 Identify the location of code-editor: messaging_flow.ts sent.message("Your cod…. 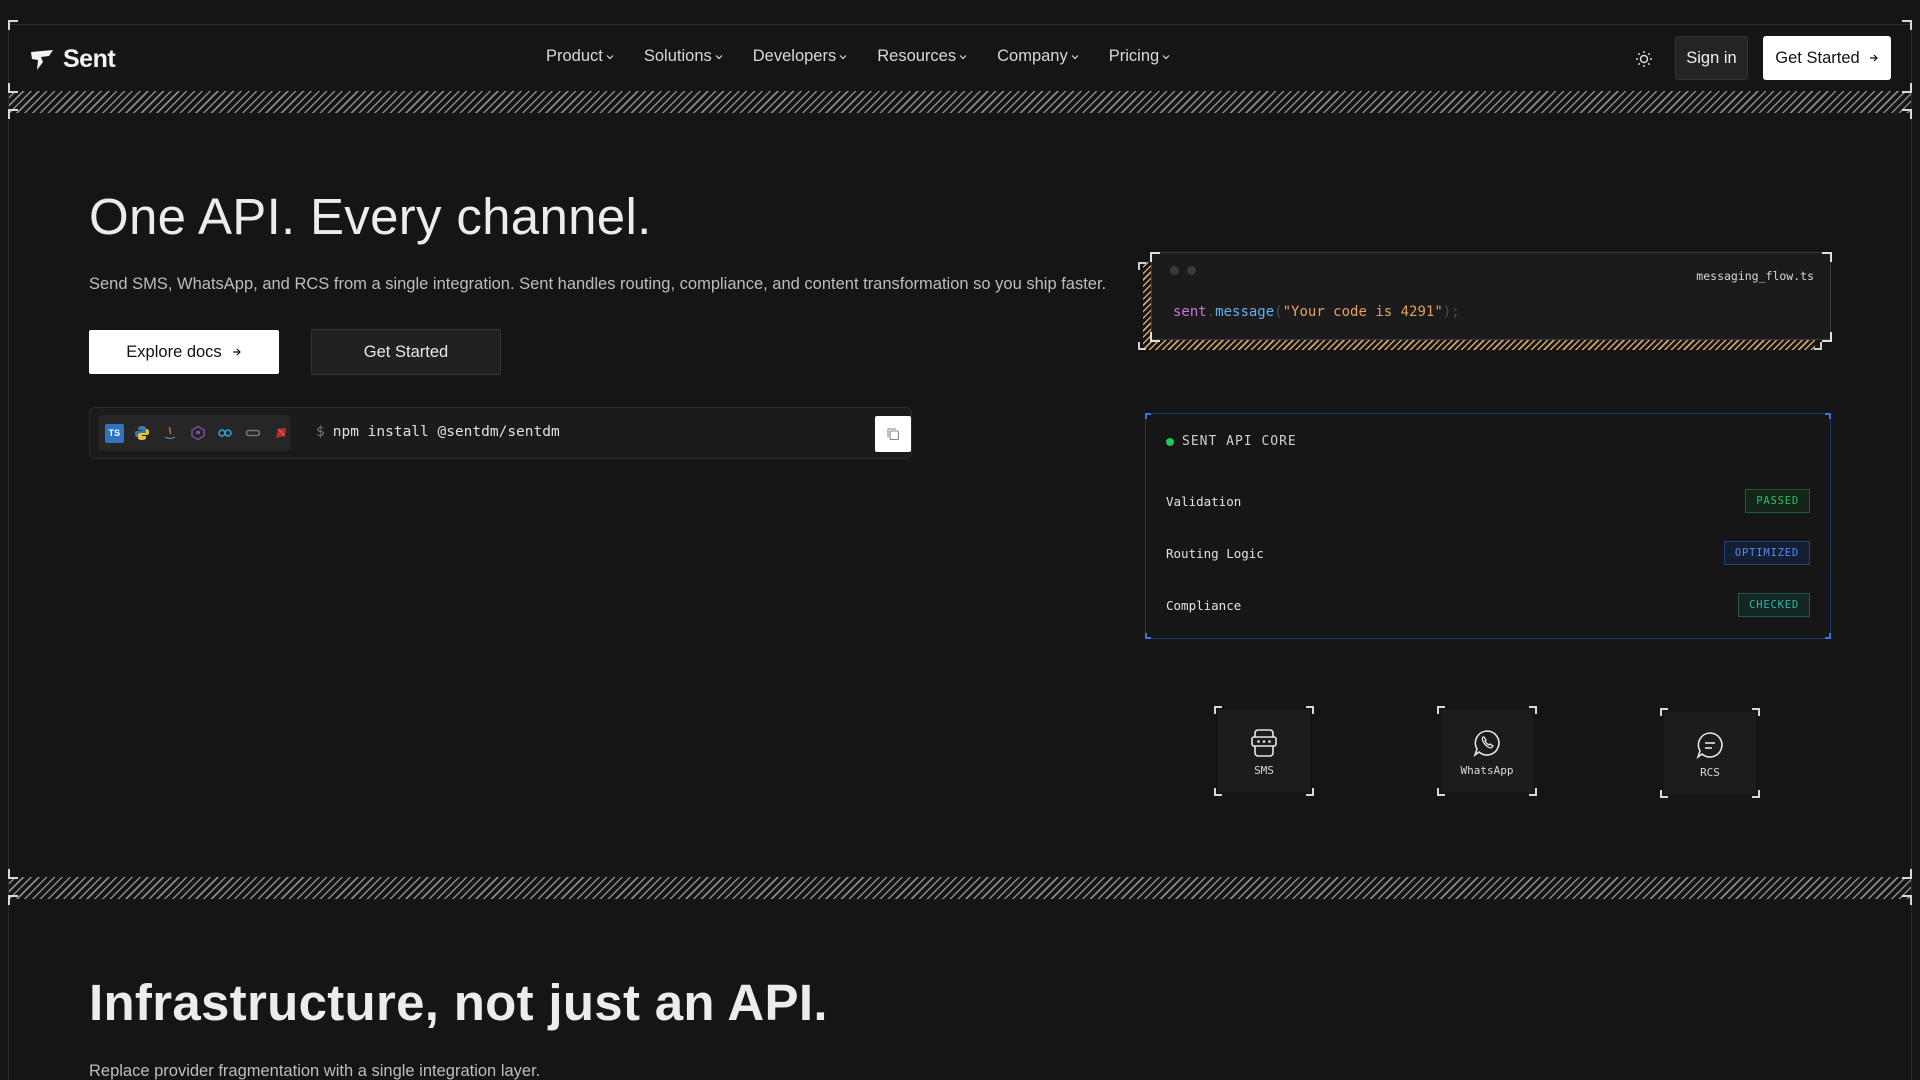
(1491, 296).